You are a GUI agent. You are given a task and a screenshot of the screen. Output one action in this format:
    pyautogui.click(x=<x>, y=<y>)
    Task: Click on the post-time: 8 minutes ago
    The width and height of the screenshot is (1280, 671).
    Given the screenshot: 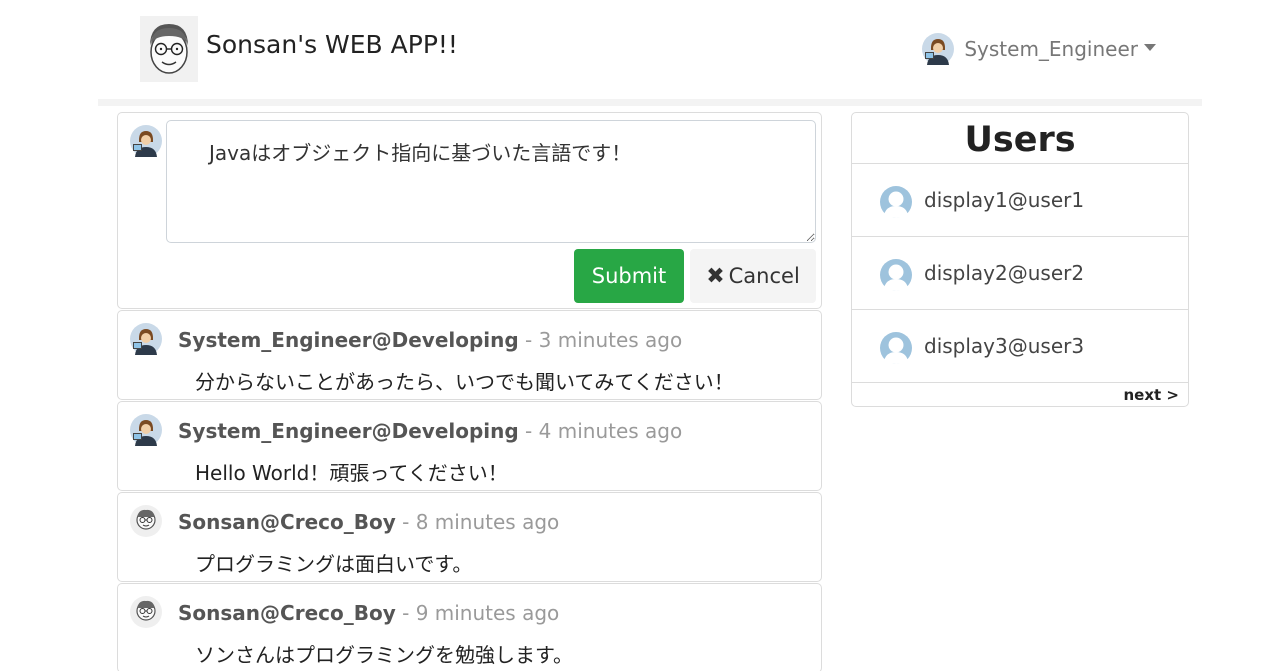 What is the action you would take?
    pyautogui.click(x=487, y=522)
    